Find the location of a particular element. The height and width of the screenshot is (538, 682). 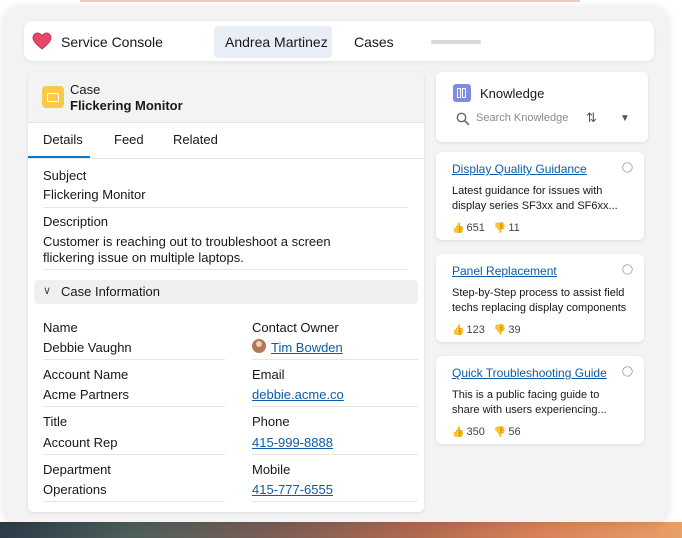

contact-owner-link: Tim Bowden is located at coordinates (307, 347).